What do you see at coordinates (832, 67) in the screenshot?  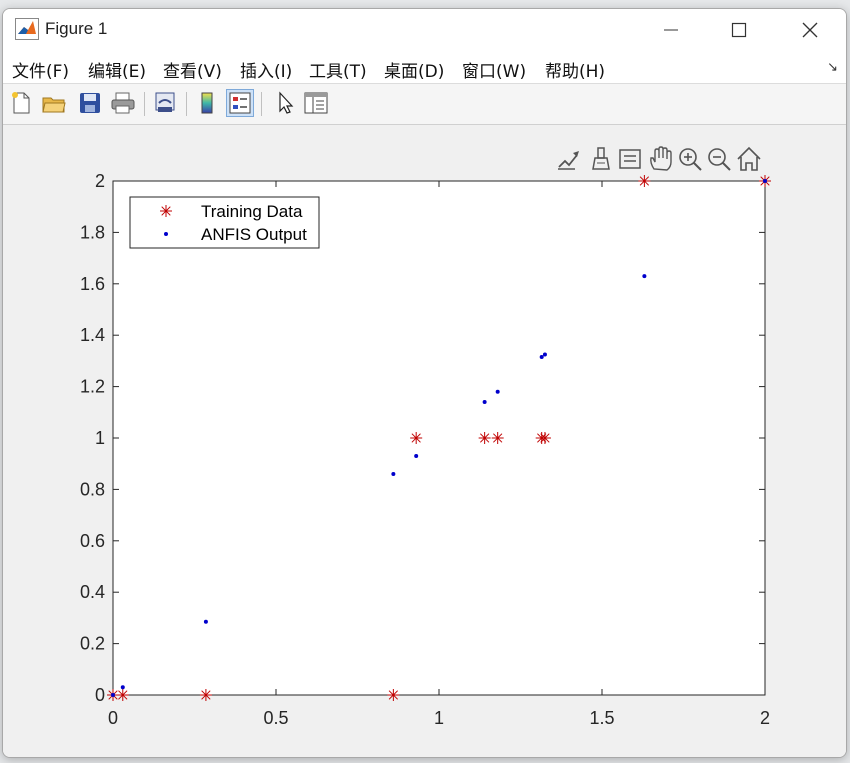 I see `dock-arrow-icon: ↘` at bounding box center [832, 67].